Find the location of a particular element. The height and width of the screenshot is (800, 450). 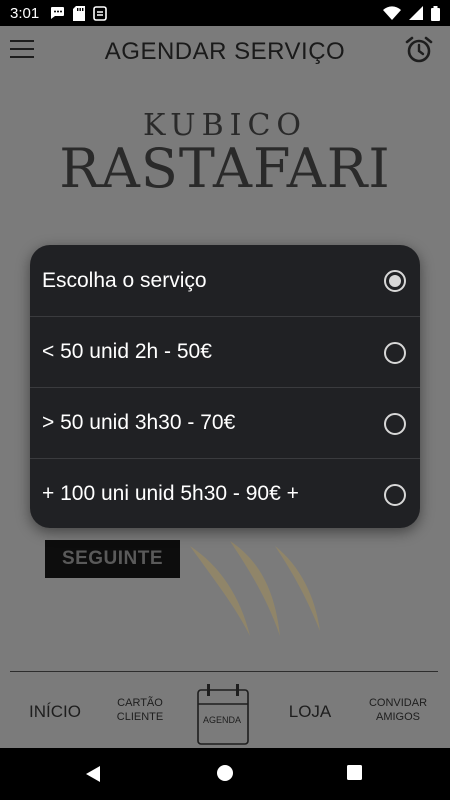

top-app-bar: AGENDAR SERVIÇO is located at coordinates (225, 51).